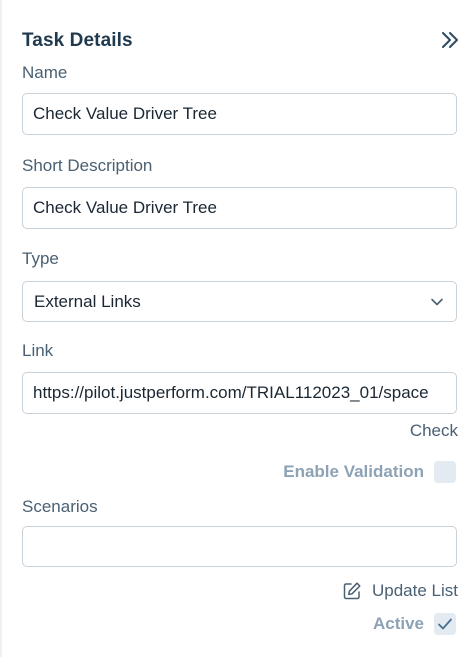  Describe the element at coordinates (77, 40) in the screenshot. I see `panel-title: Task Details` at that location.